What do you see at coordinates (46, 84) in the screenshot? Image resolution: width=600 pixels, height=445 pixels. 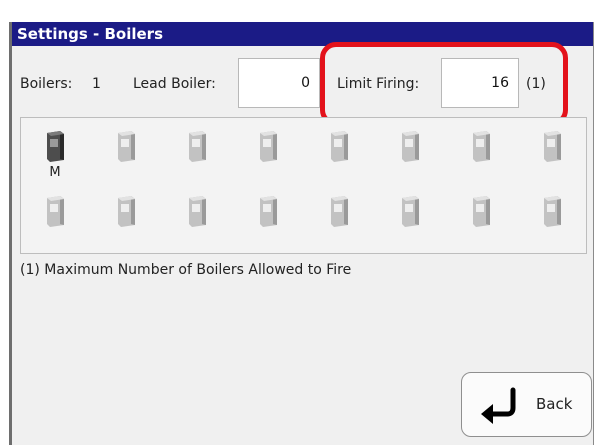 I see `boilers-label: Boilers:` at bounding box center [46, 84].